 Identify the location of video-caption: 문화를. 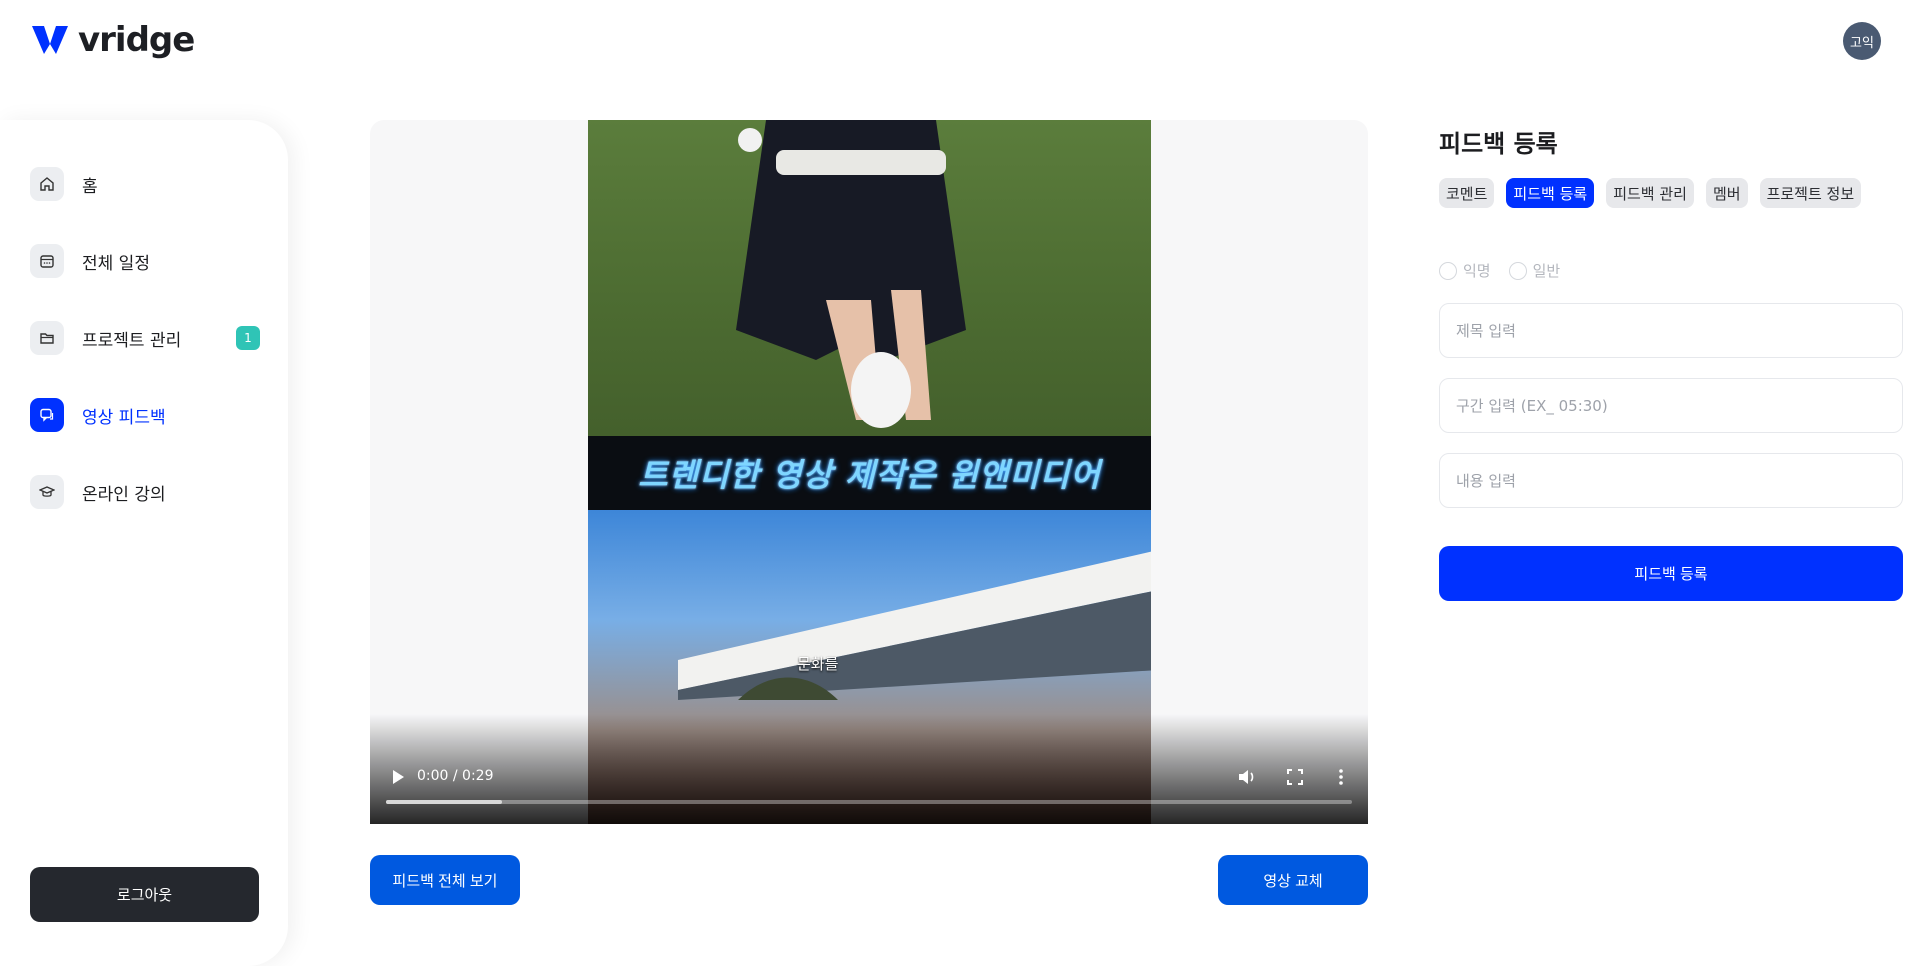
(818, 664).